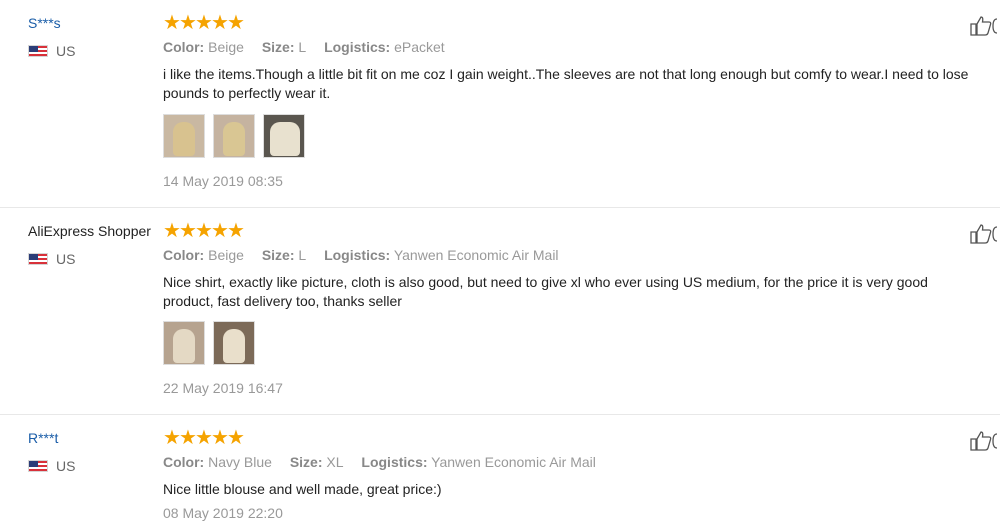  What do you see at coordinates (335, 462) in the screenshot?
I see `size-value: XL` at bounding box center [335, 462].